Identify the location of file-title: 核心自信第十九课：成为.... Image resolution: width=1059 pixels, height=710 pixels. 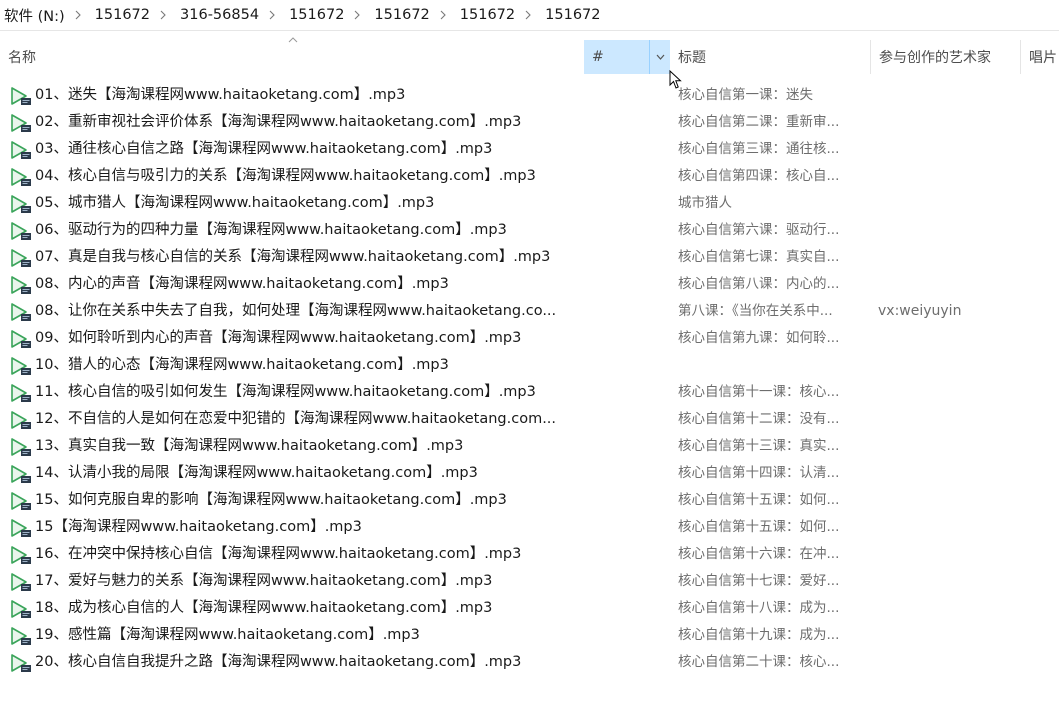
(759, 635).